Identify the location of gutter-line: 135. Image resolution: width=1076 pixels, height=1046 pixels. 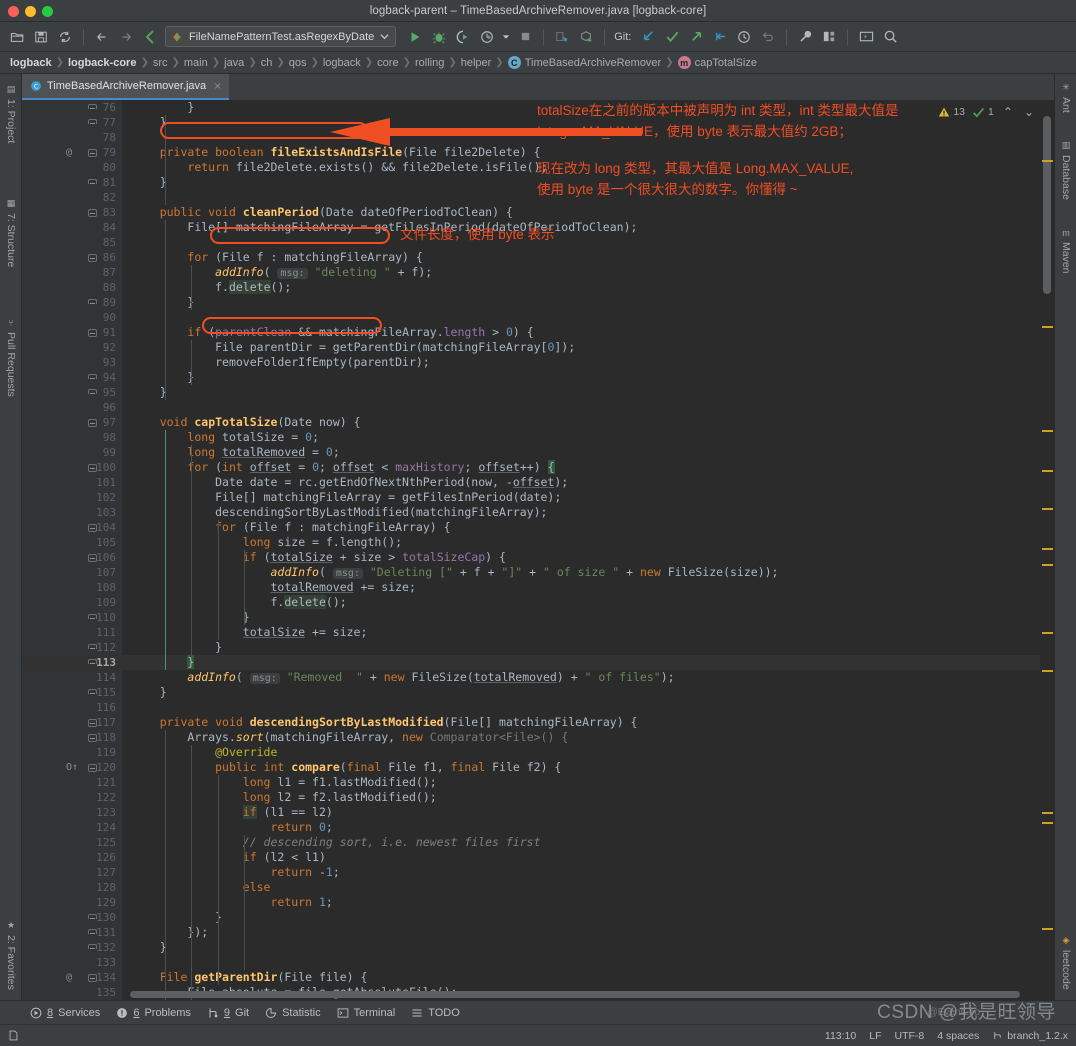
(72, 992).